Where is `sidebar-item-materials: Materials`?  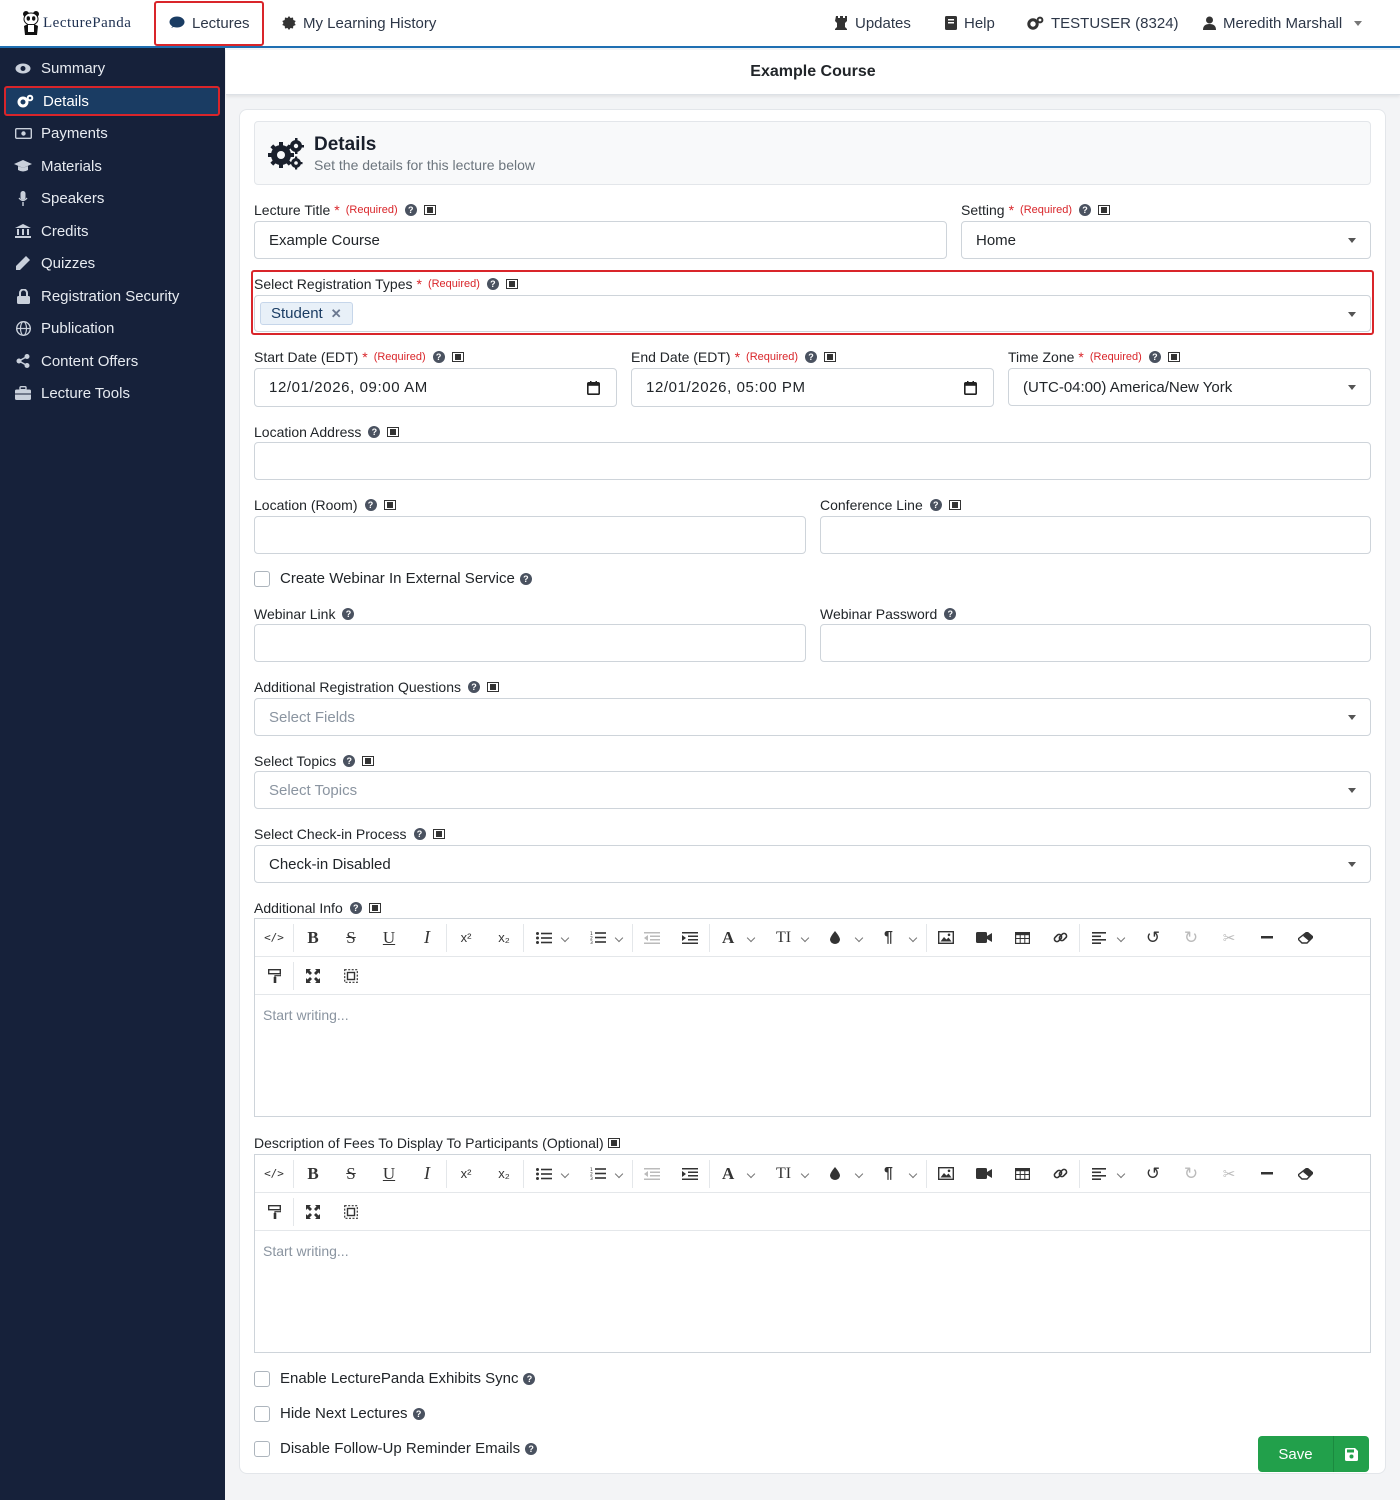
sidebar-item-materials: Materials is located at coordinates (116, 166).